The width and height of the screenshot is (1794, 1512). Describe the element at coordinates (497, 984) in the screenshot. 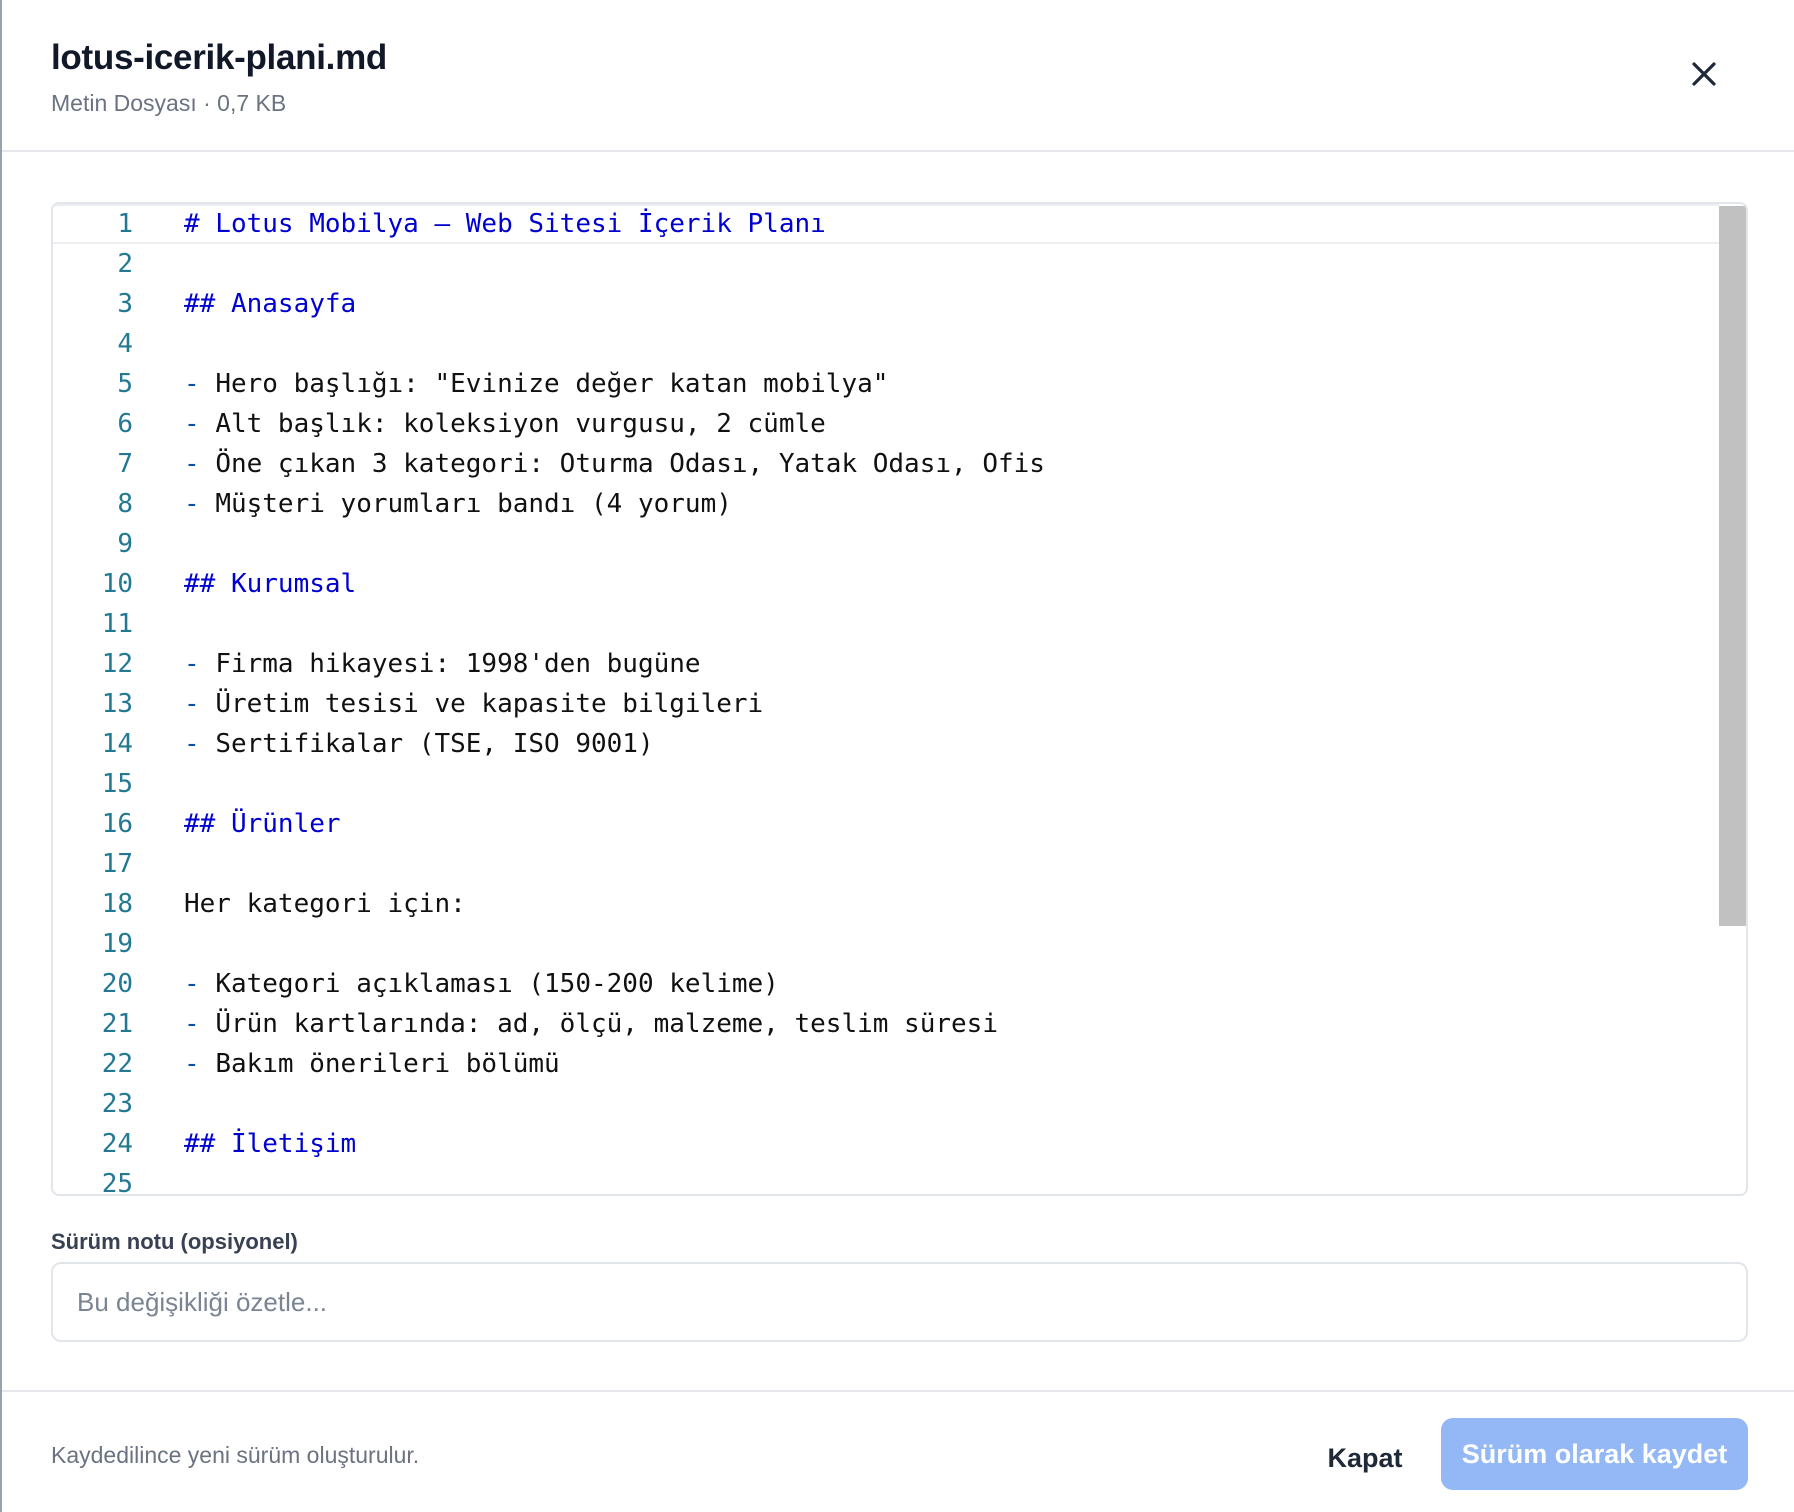

I see `list-item-text: Kategori açıklaması (150-200 kelime)` at that location.